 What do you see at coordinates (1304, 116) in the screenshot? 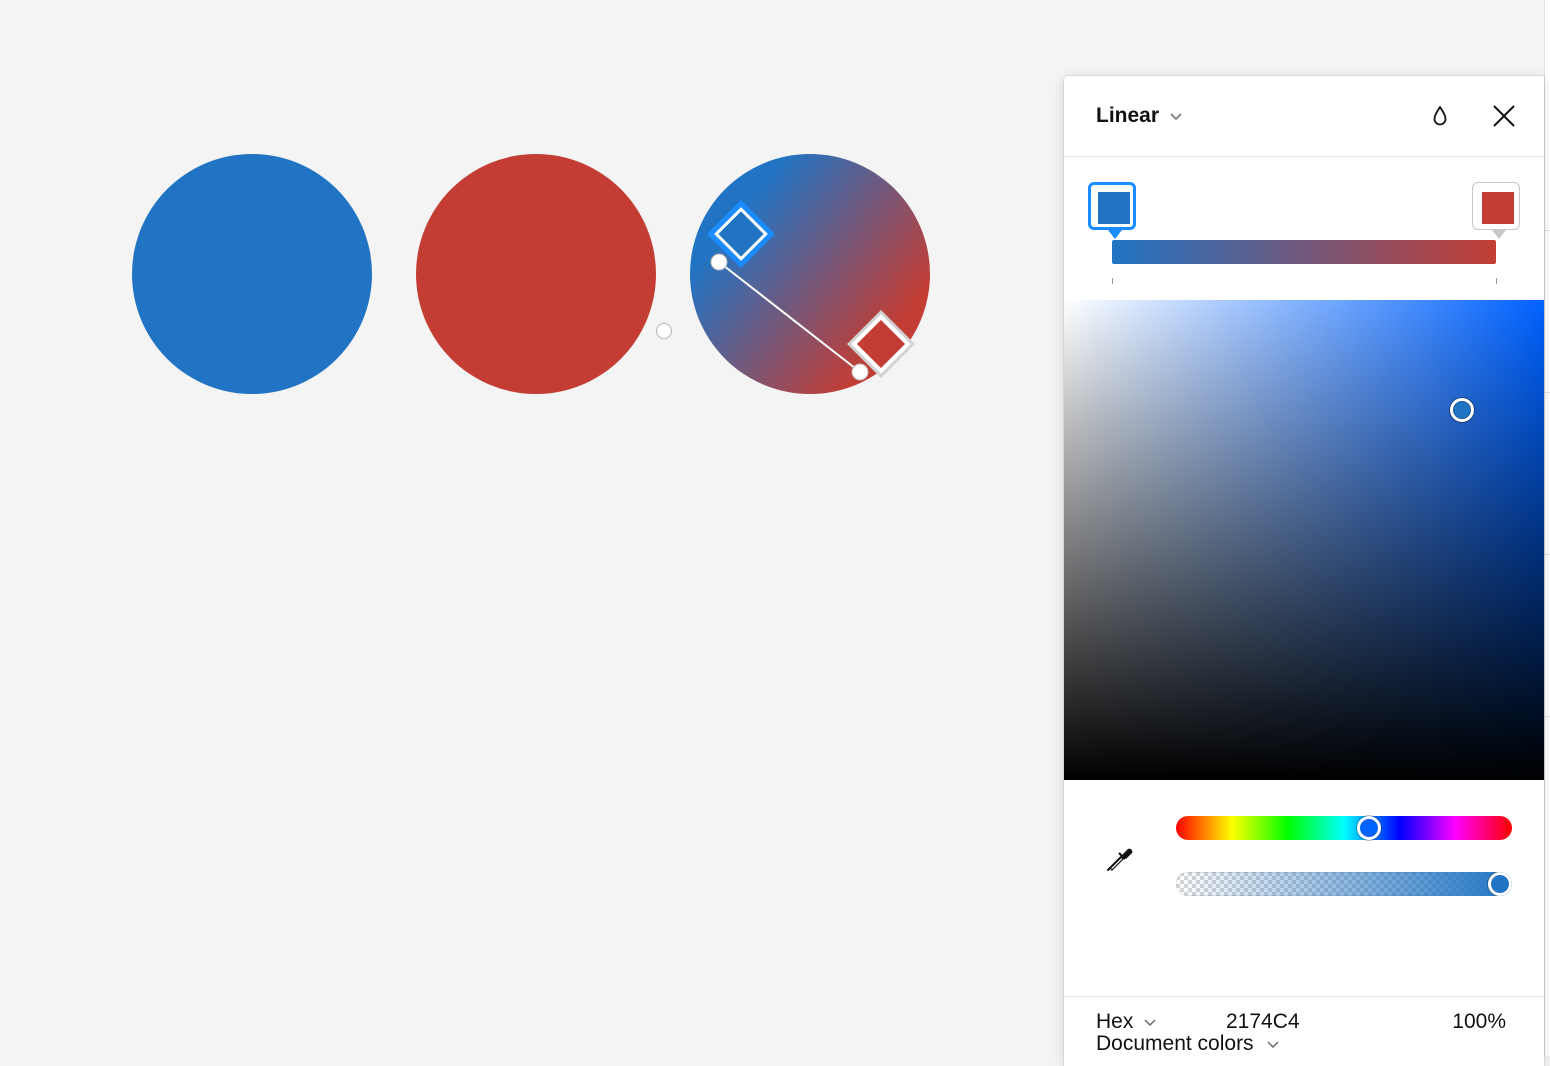
I see `fill-picker-header: Linear` at bounding box center [1304, 116].